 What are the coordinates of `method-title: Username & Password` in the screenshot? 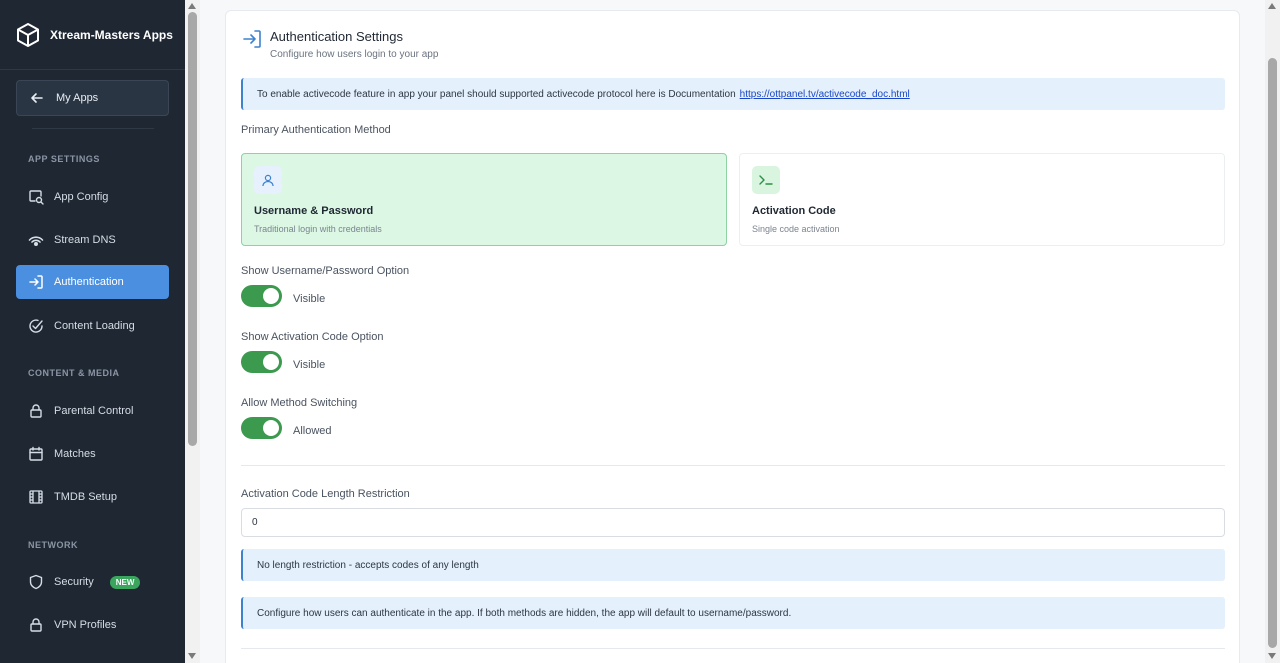 It's located at (314, 211).